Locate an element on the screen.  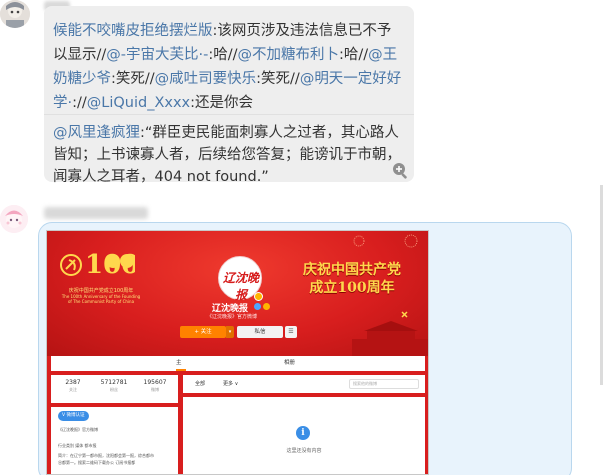
username-redacted is located at coordinates (96, 213).